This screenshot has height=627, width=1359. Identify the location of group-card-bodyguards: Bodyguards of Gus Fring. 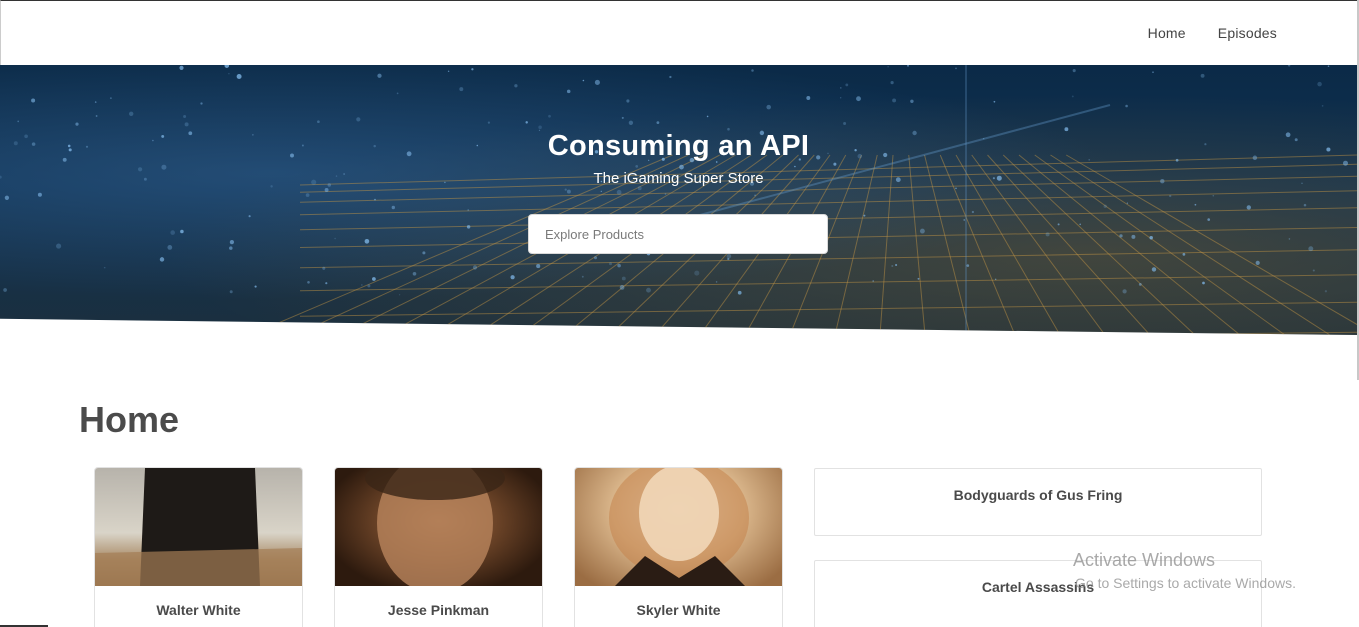
(1038, 502).